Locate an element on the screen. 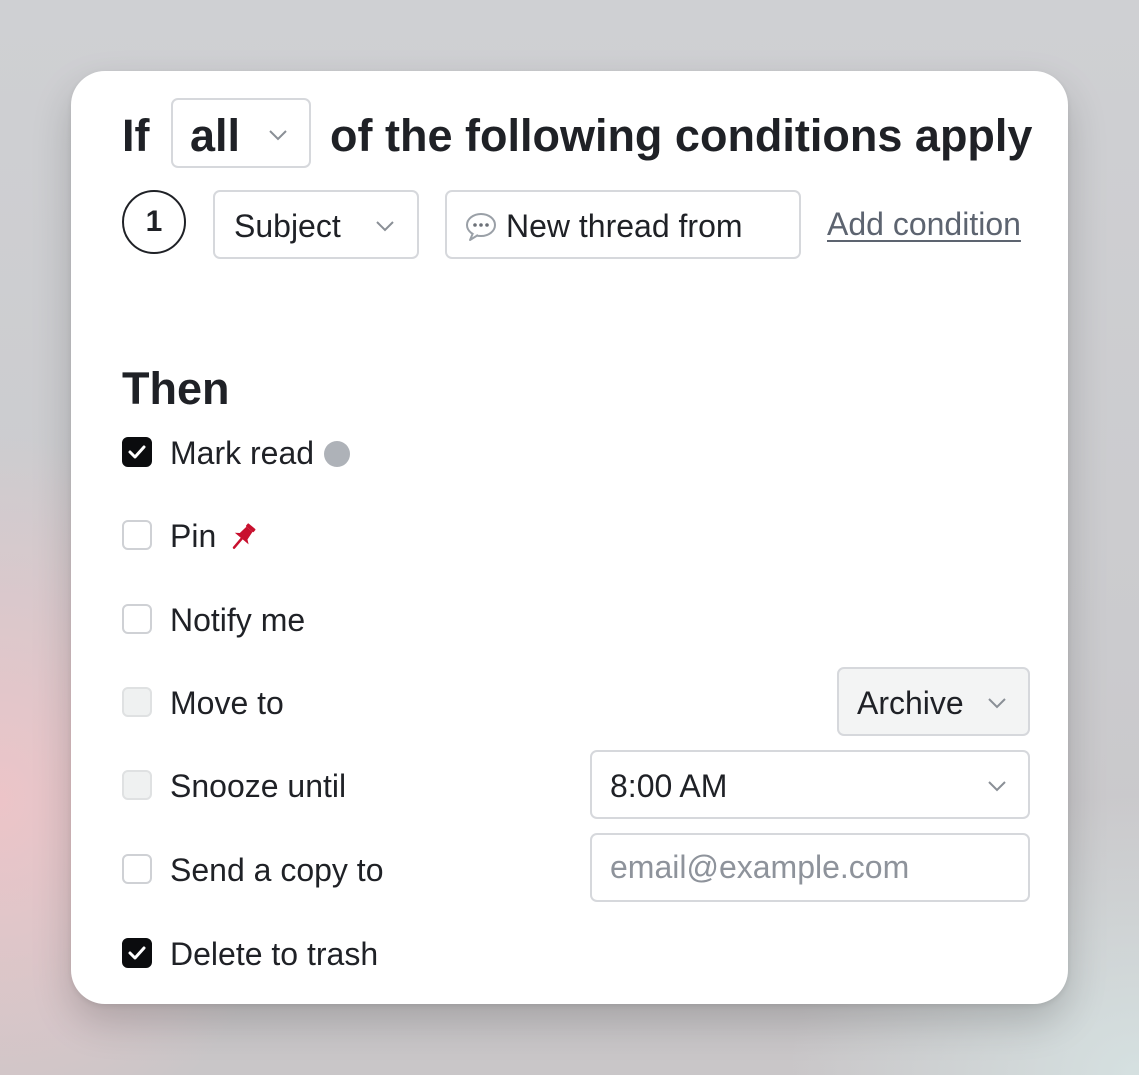  send-copy-email-placeholder: email@example.com is located at coordinates (760, 867).